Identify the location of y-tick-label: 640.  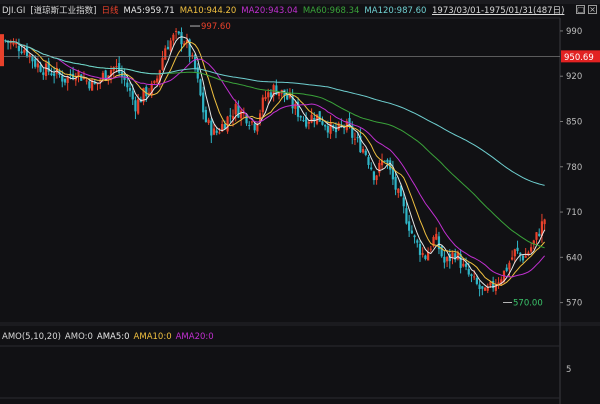
(574, 258).